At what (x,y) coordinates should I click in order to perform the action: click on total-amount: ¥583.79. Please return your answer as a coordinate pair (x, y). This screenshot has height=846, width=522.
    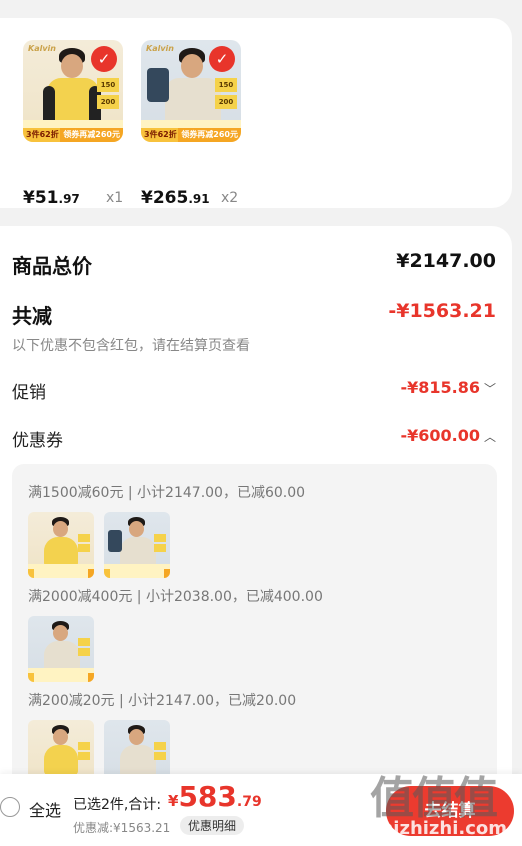
    Looking at the image, I should click on (215, 796).